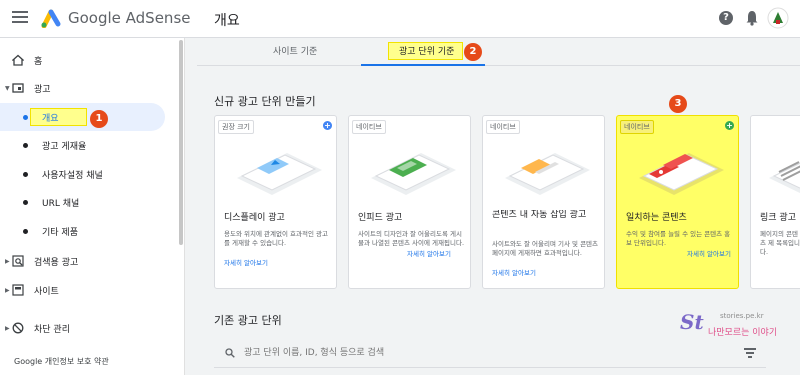  Describe the element at coordinates (18, 88) in the screenshot. I see `ad-icon` at that location.